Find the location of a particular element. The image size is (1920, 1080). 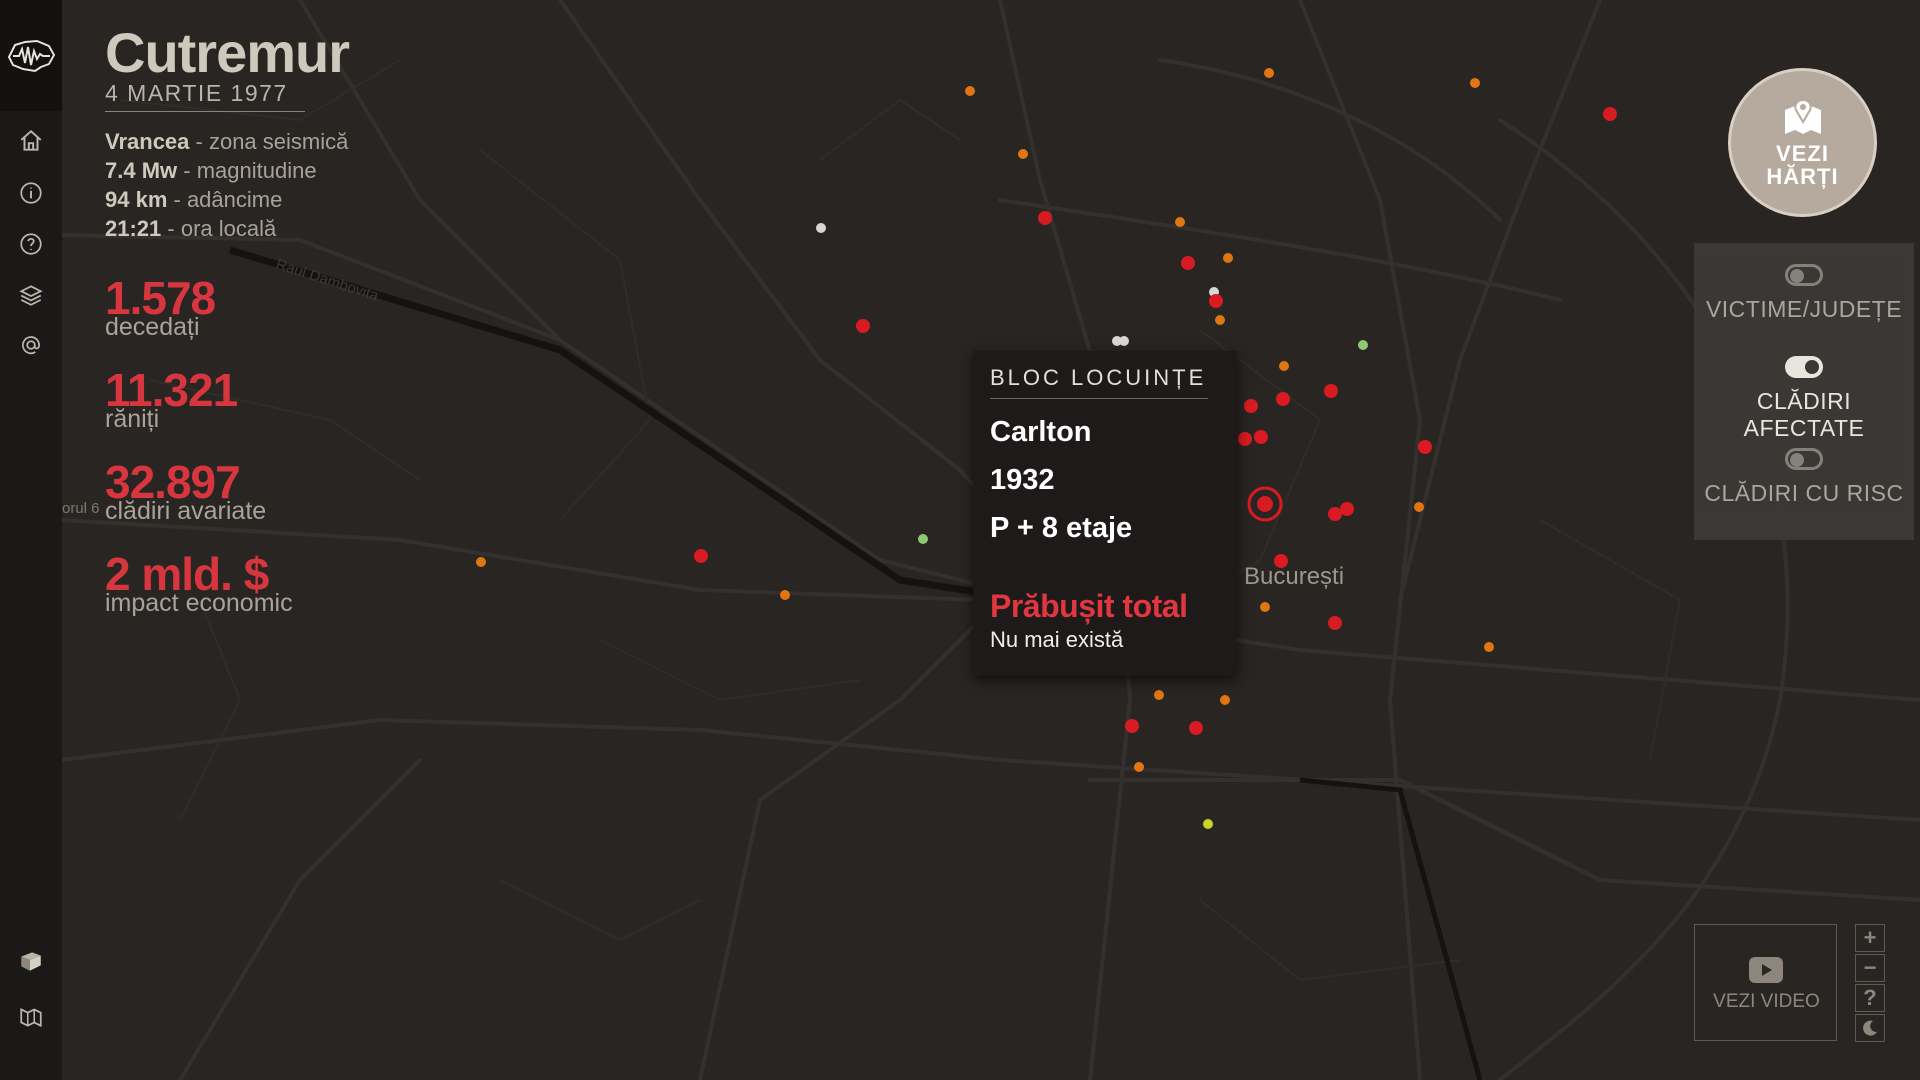

layers-icon is located at coordinates (31, 295).